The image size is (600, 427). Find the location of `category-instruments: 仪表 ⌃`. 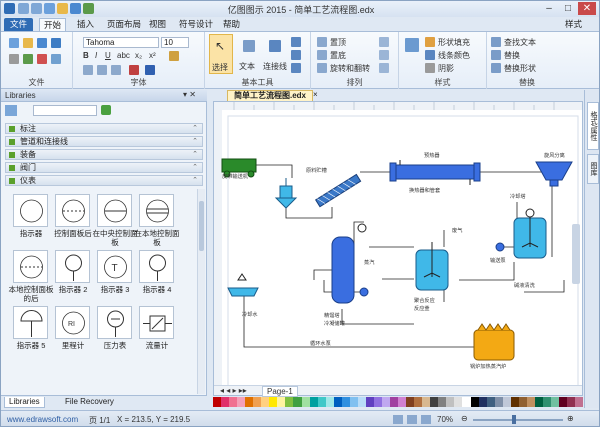

category-instruments: 仪表 ⌃ is located at coordinates (104, 180).